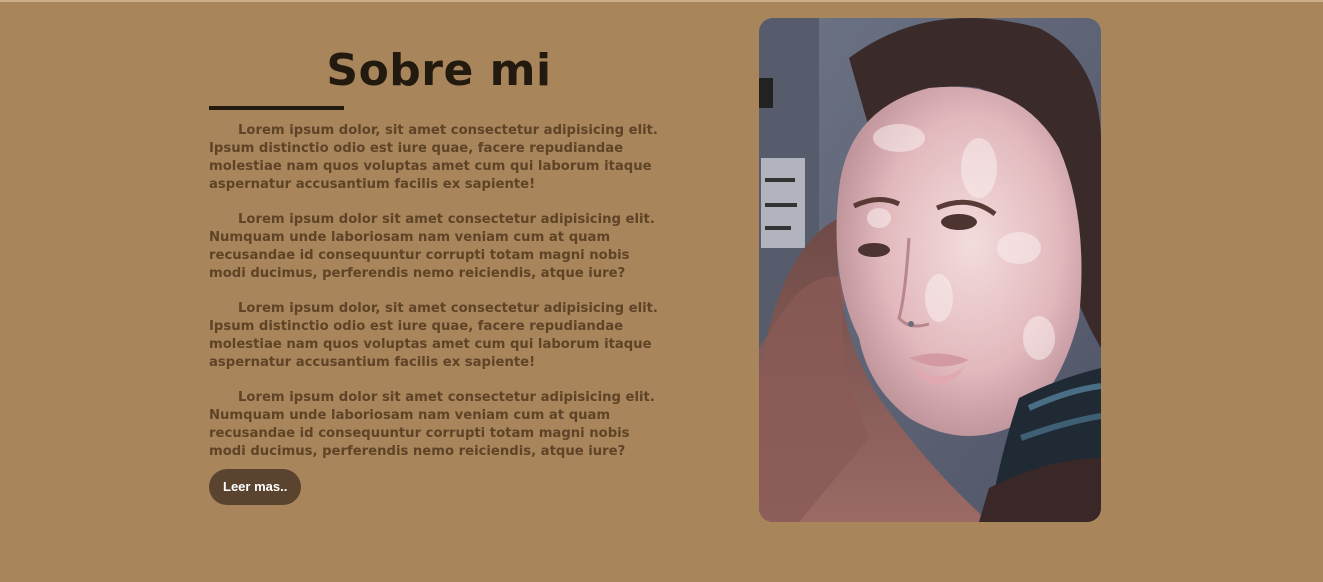  I want to click on top-border, so click(661, 1).